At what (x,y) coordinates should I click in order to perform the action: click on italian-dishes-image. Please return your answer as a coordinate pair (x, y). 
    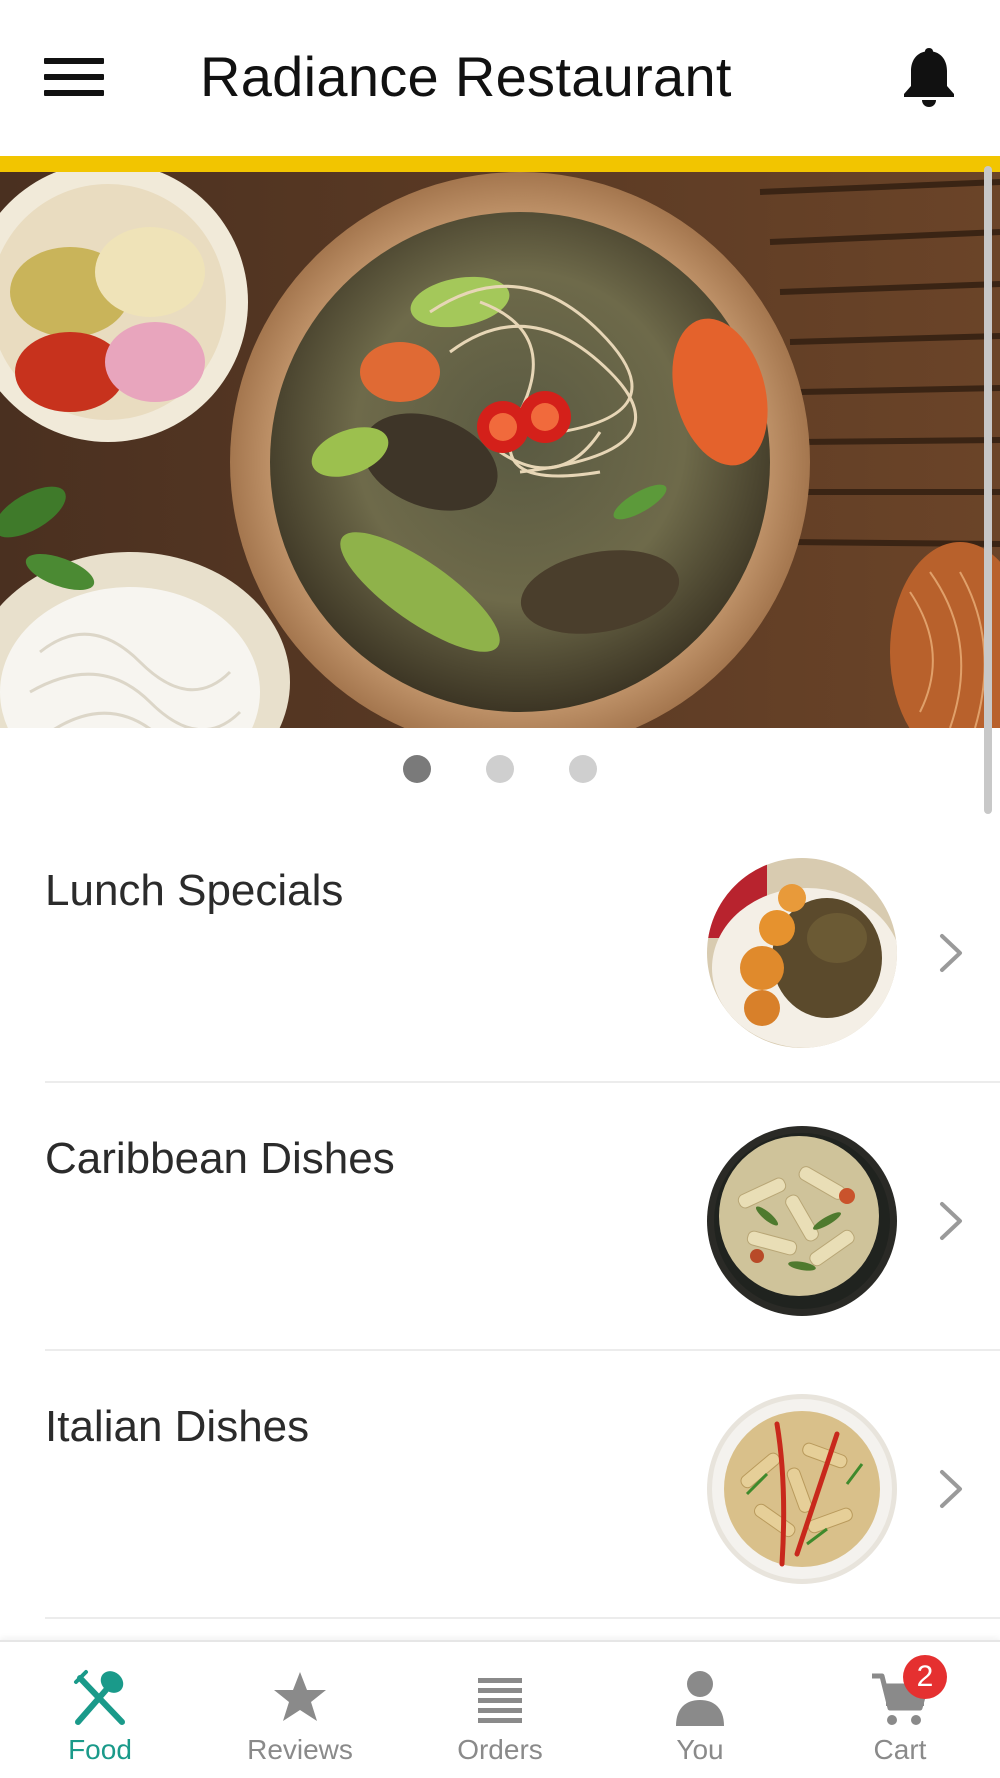
    Looking at the image, I should click on (802, 1489).